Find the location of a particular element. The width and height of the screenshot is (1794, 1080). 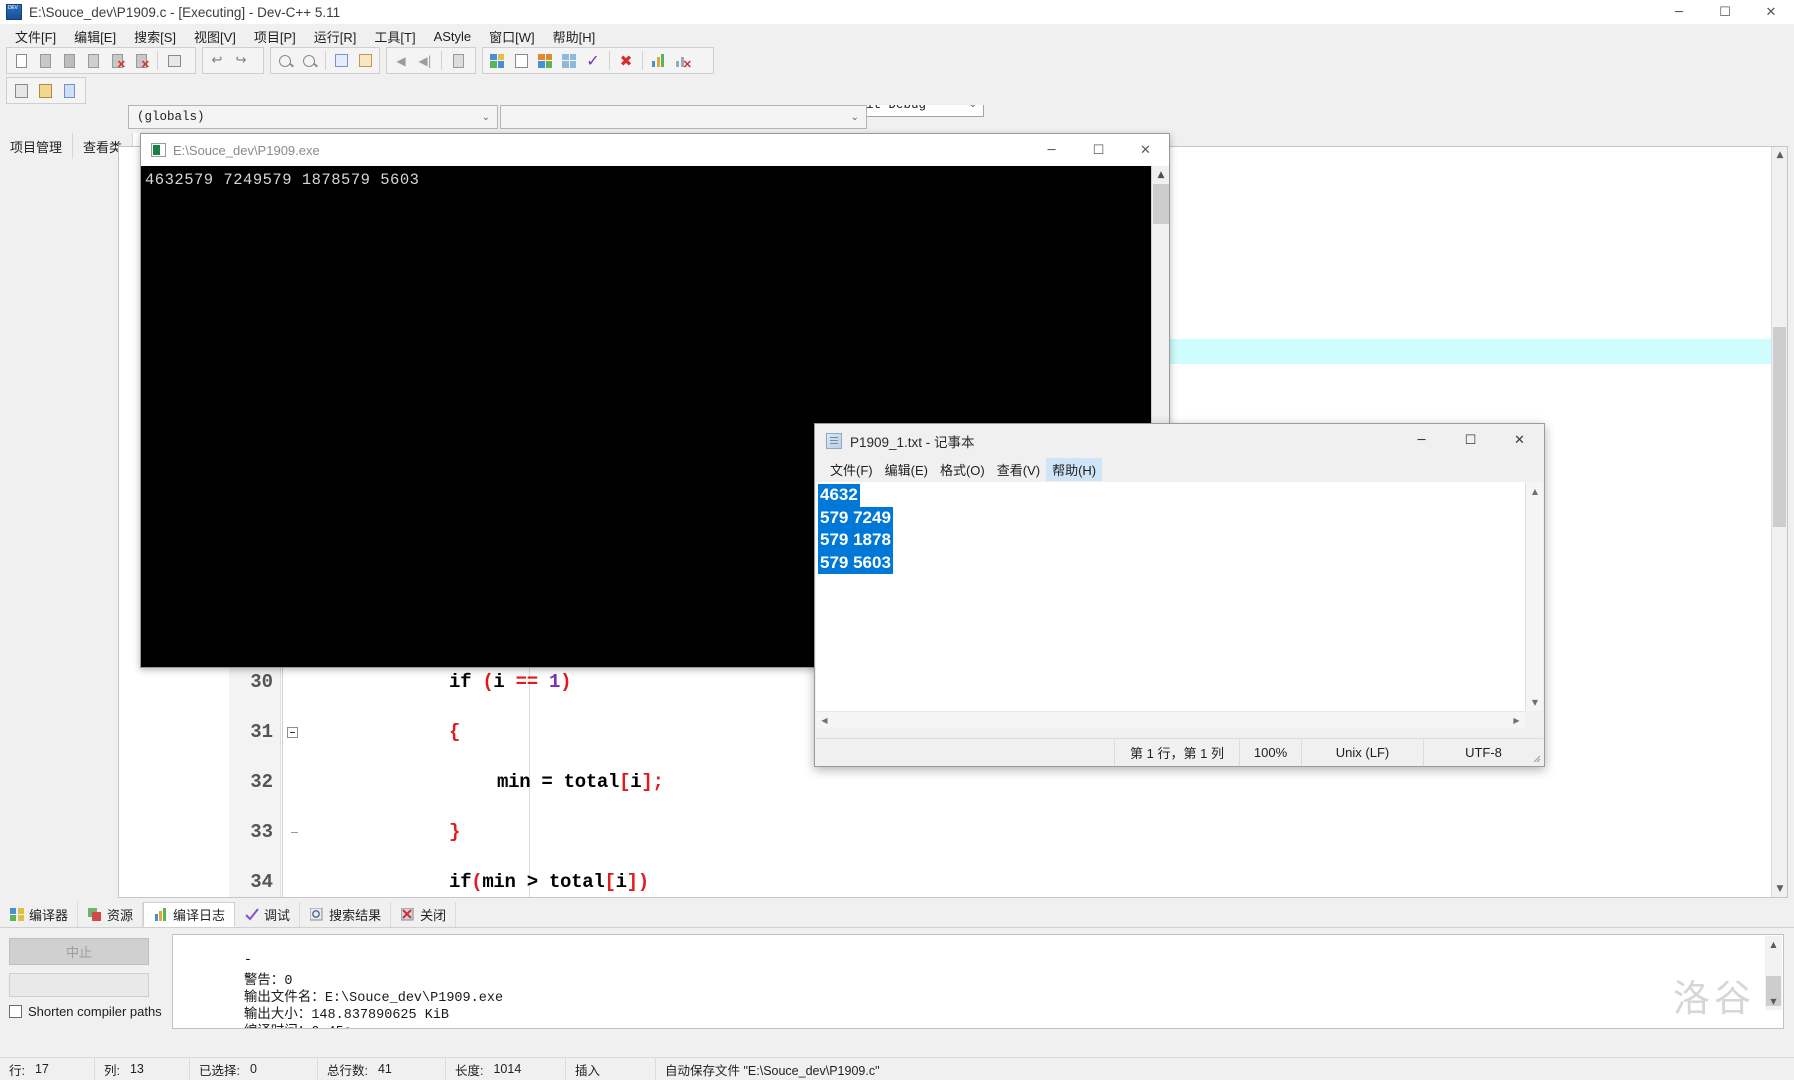

status-col-label: 列: is located at coordinates (112, 1070).